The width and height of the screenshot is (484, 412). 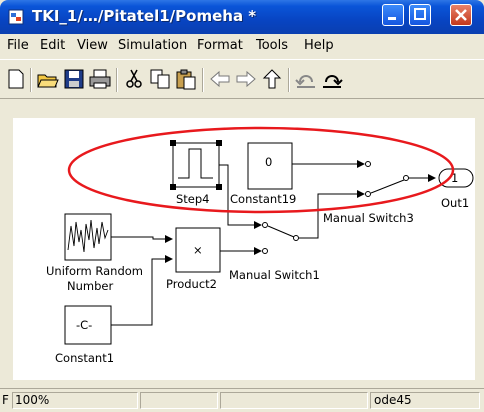 I want to click on up-icon, so click(x=272, y=79).